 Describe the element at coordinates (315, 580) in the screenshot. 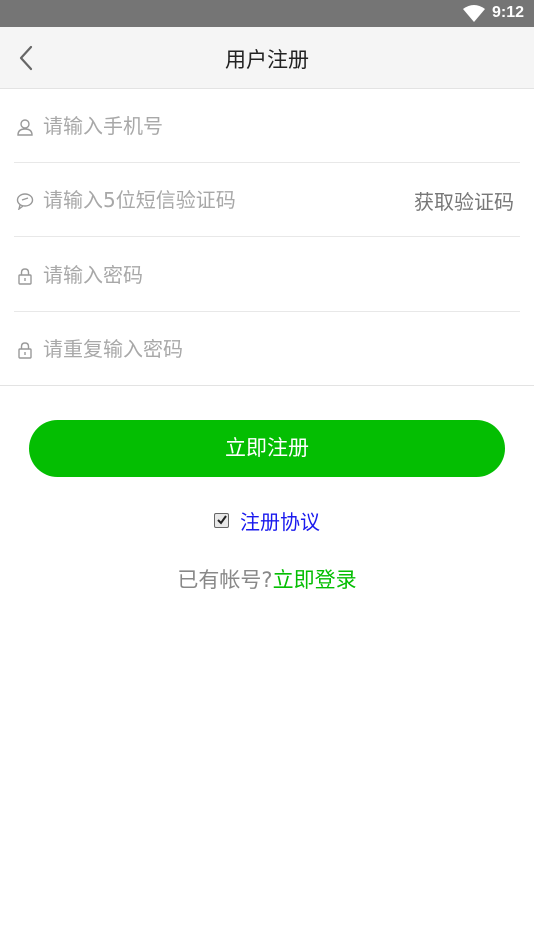

I see `login-link: 立即登录` at that location.